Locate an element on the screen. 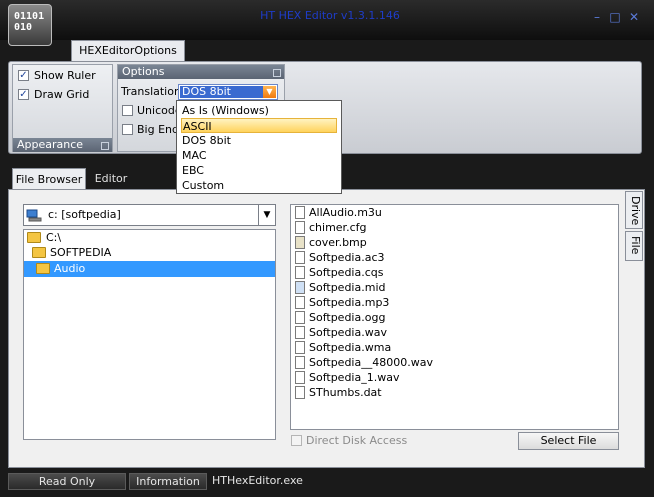 Image resolution: width=654 pixels, height=497 pixels. translation-select-value: DOS 8bit is located at coordinates (221, 92).